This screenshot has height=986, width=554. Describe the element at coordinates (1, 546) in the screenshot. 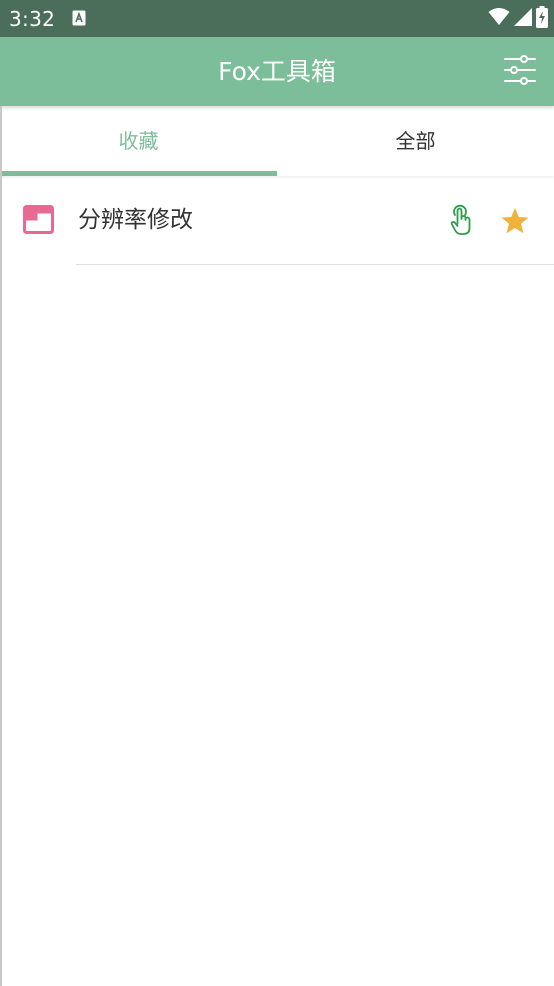

I see `left-edge-divider` at that location.